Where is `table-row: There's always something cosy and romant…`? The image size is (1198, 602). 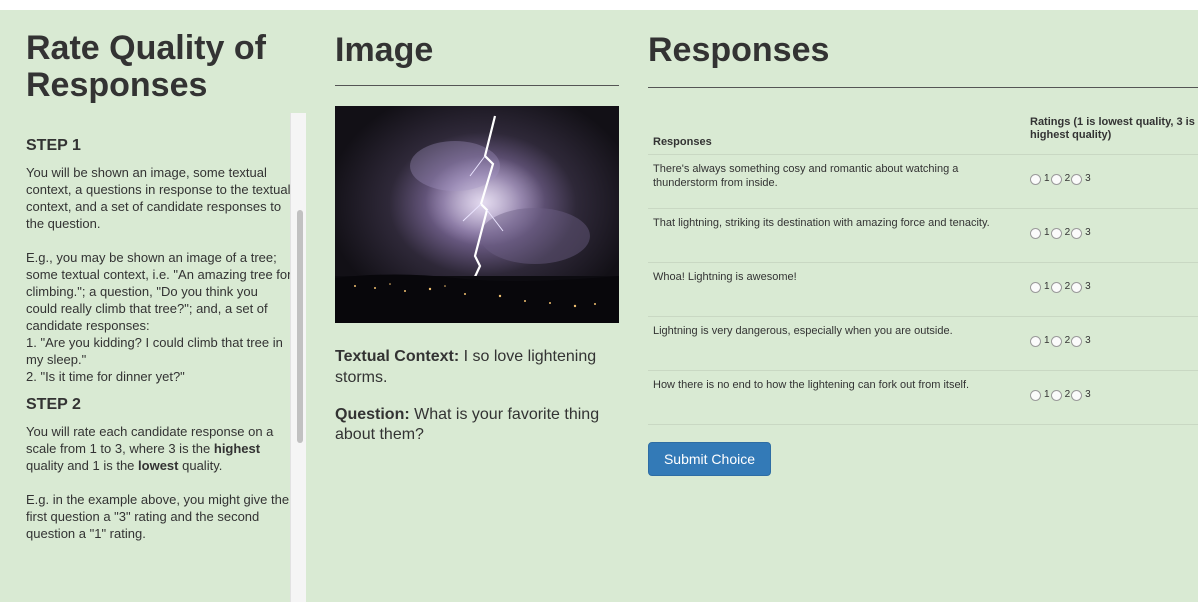
table-row: There's always something cosy and romant… is located at coordinates (923, 182).